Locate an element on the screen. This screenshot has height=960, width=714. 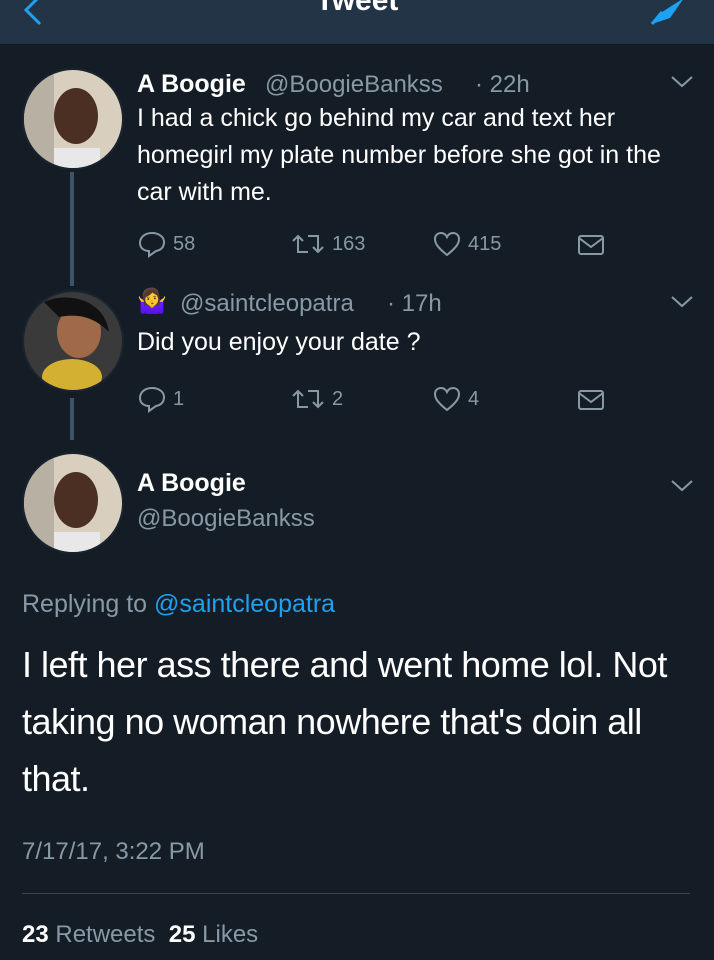
retweet-button: 2 is located at coordinates (316, 399).